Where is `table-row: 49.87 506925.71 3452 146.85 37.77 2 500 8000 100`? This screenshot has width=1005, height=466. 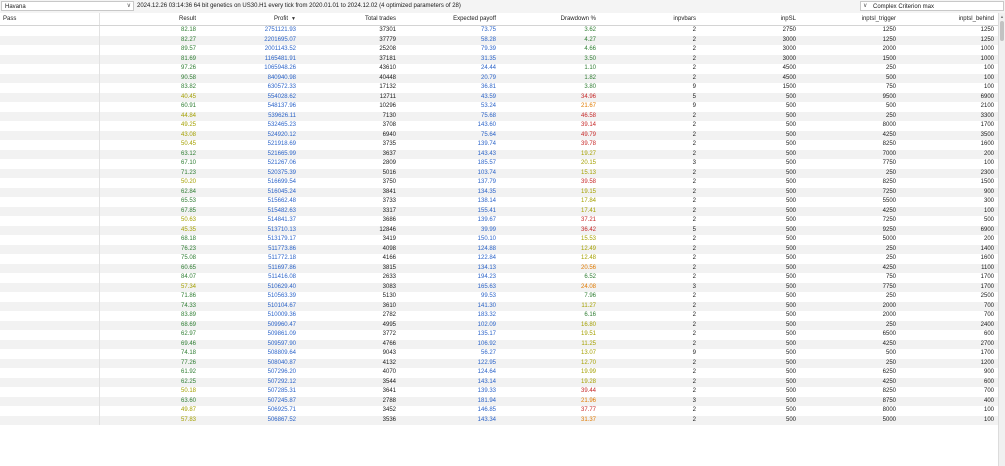 table-row: 49.87 506925.71 3452 146.85 37.77 2 500 8000 100 is located at coordinates (499, 411).